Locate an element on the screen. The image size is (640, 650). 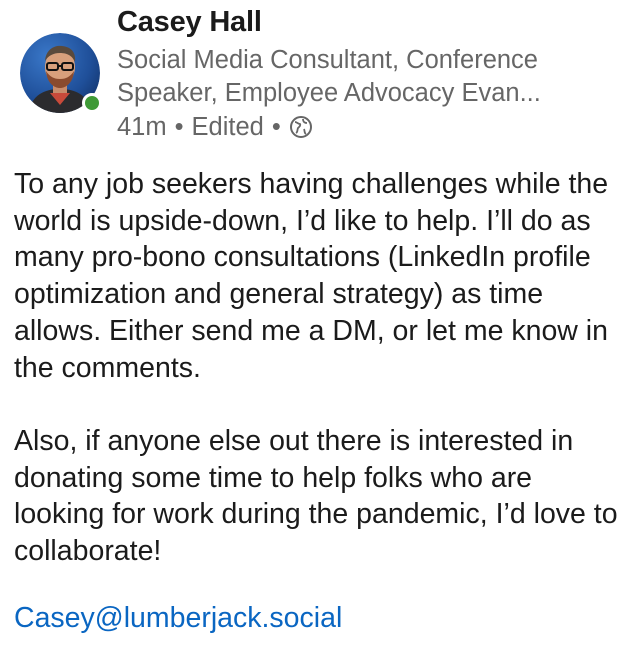
post-time: 41m is located at coordinates (142, 126).